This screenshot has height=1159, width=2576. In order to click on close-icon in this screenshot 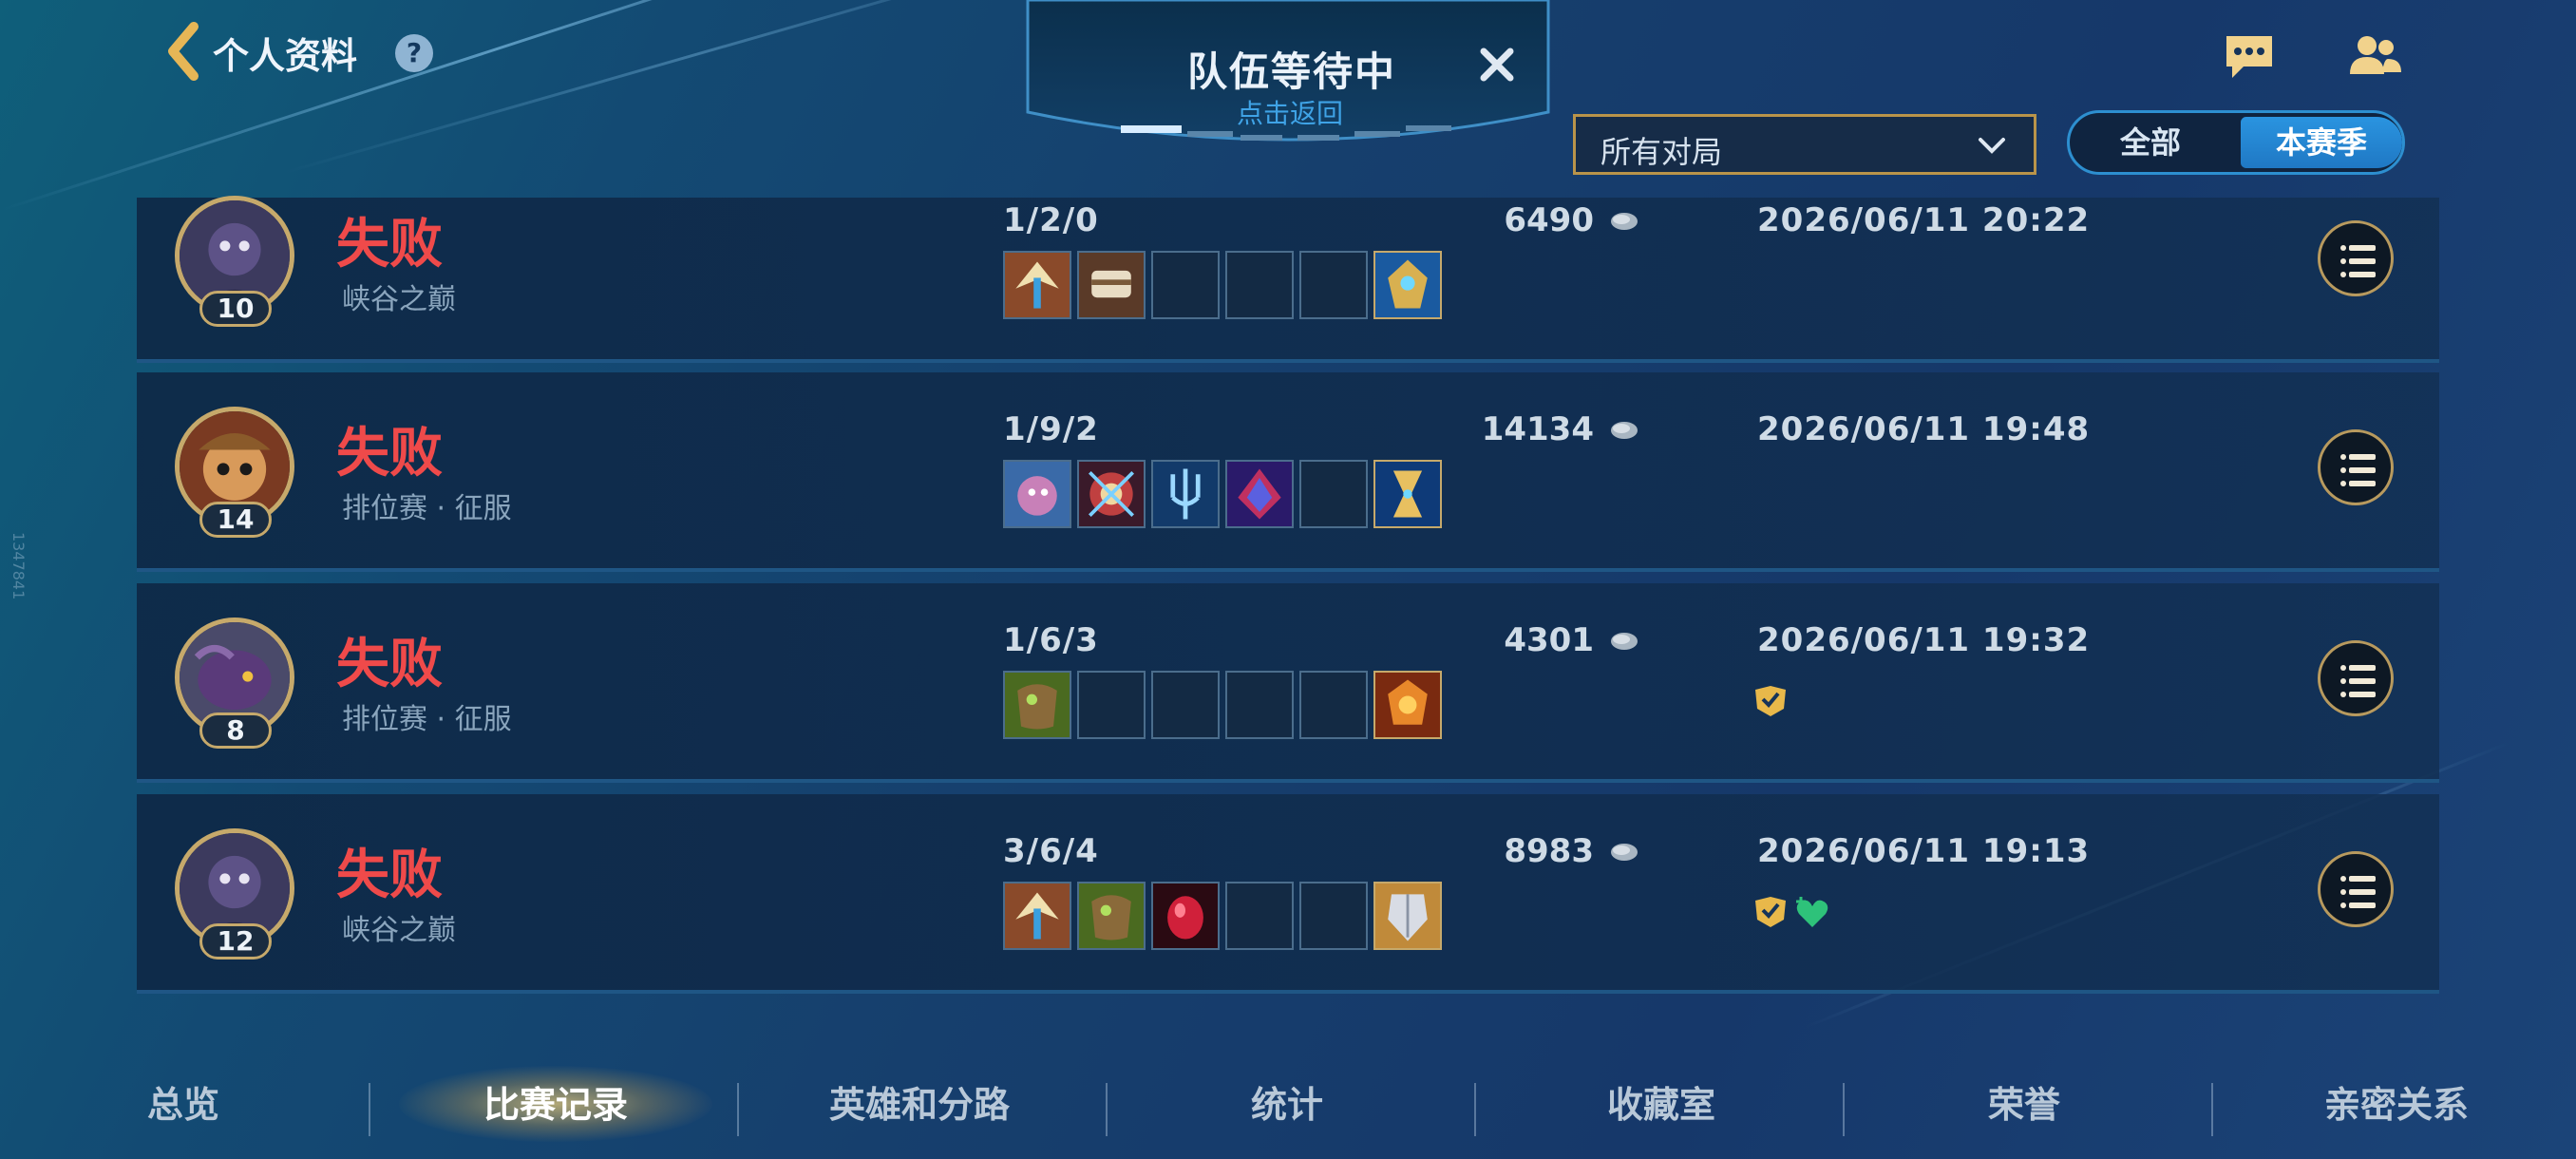, I will do `click(1497, 64)`.